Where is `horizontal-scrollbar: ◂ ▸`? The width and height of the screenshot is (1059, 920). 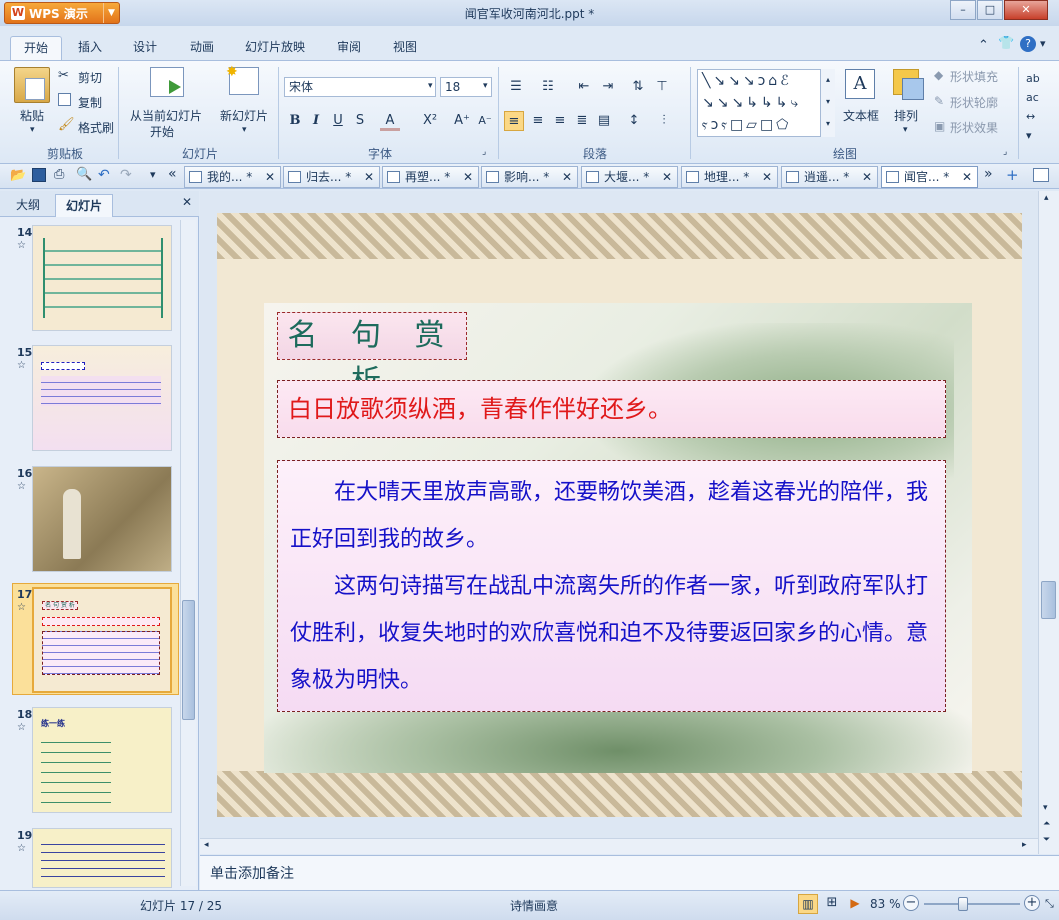 horizontal-scrollbar: ◂ ▸ is located at coordinates (619, 846).